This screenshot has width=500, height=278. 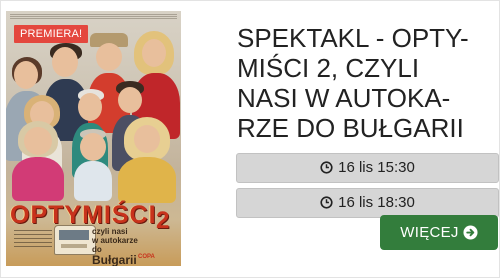 I want to click on showtime-label: 16 lis 15:30, so click(x=376, y=167).